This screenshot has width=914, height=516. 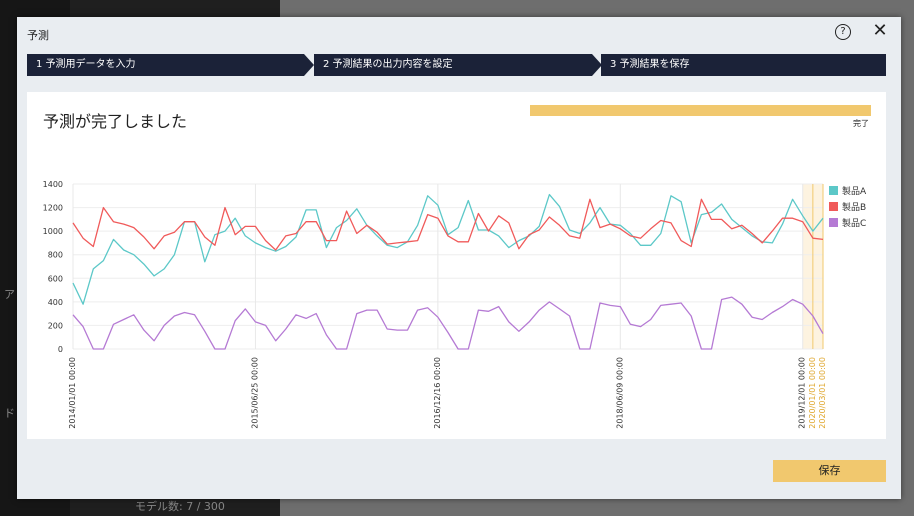 I want to click on step-label: 3 予測結果を保存, so click(x=650, y=64).